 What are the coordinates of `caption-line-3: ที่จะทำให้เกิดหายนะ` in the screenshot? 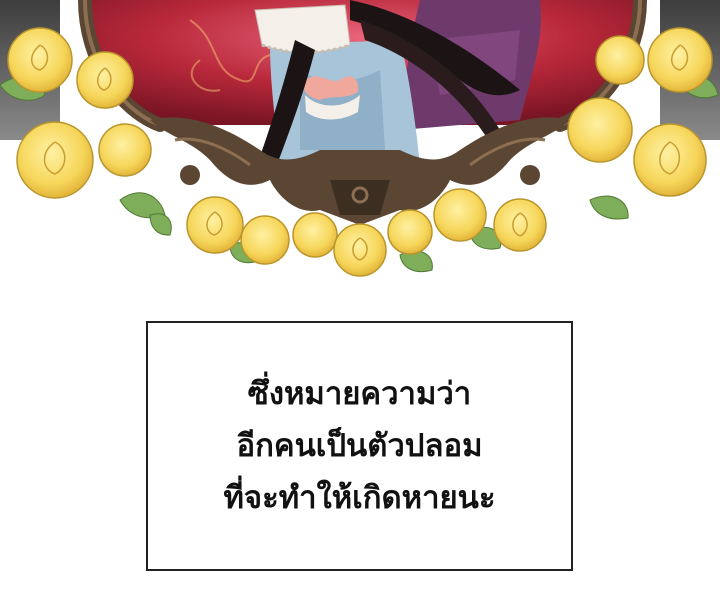 It's located at (359, 498).